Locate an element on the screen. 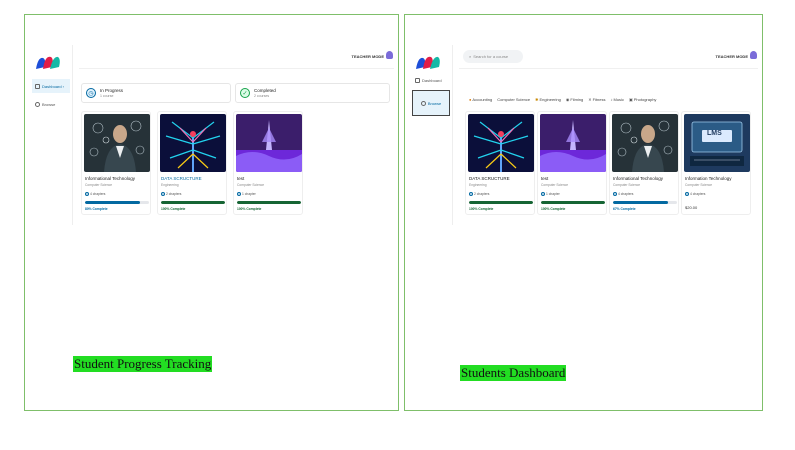 Image resolution: width=795 pixels, height=450 pixels. sidebar-item-dashboard: Dashboard › is located at coordinates (51, 86).